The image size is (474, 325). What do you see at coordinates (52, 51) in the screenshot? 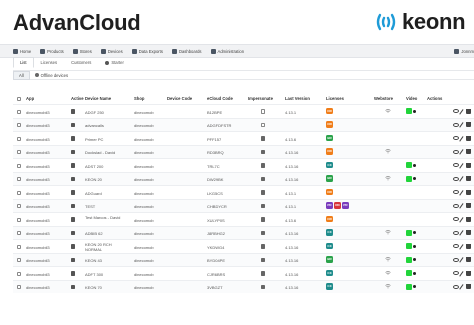
I see `nav-item-products: Products` at bounding box center [52, 51].